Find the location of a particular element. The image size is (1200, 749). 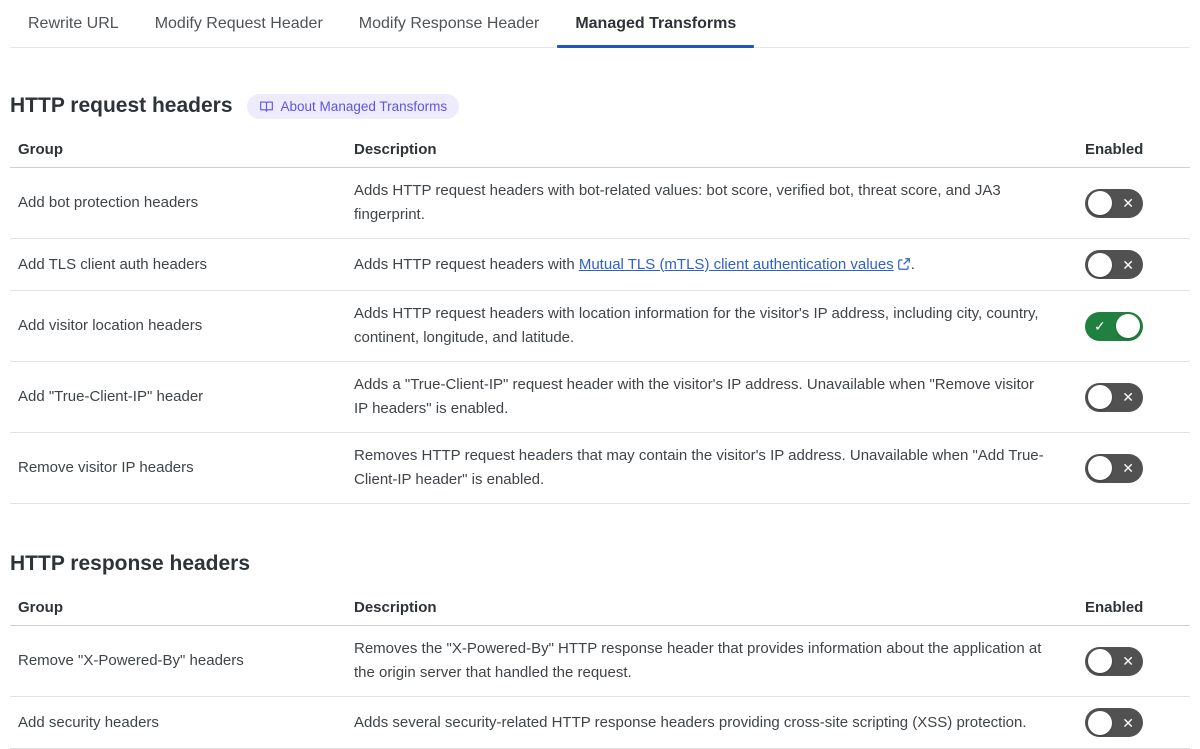

row-group-label: Add bot protection headers is located at coordinates (108, 202).